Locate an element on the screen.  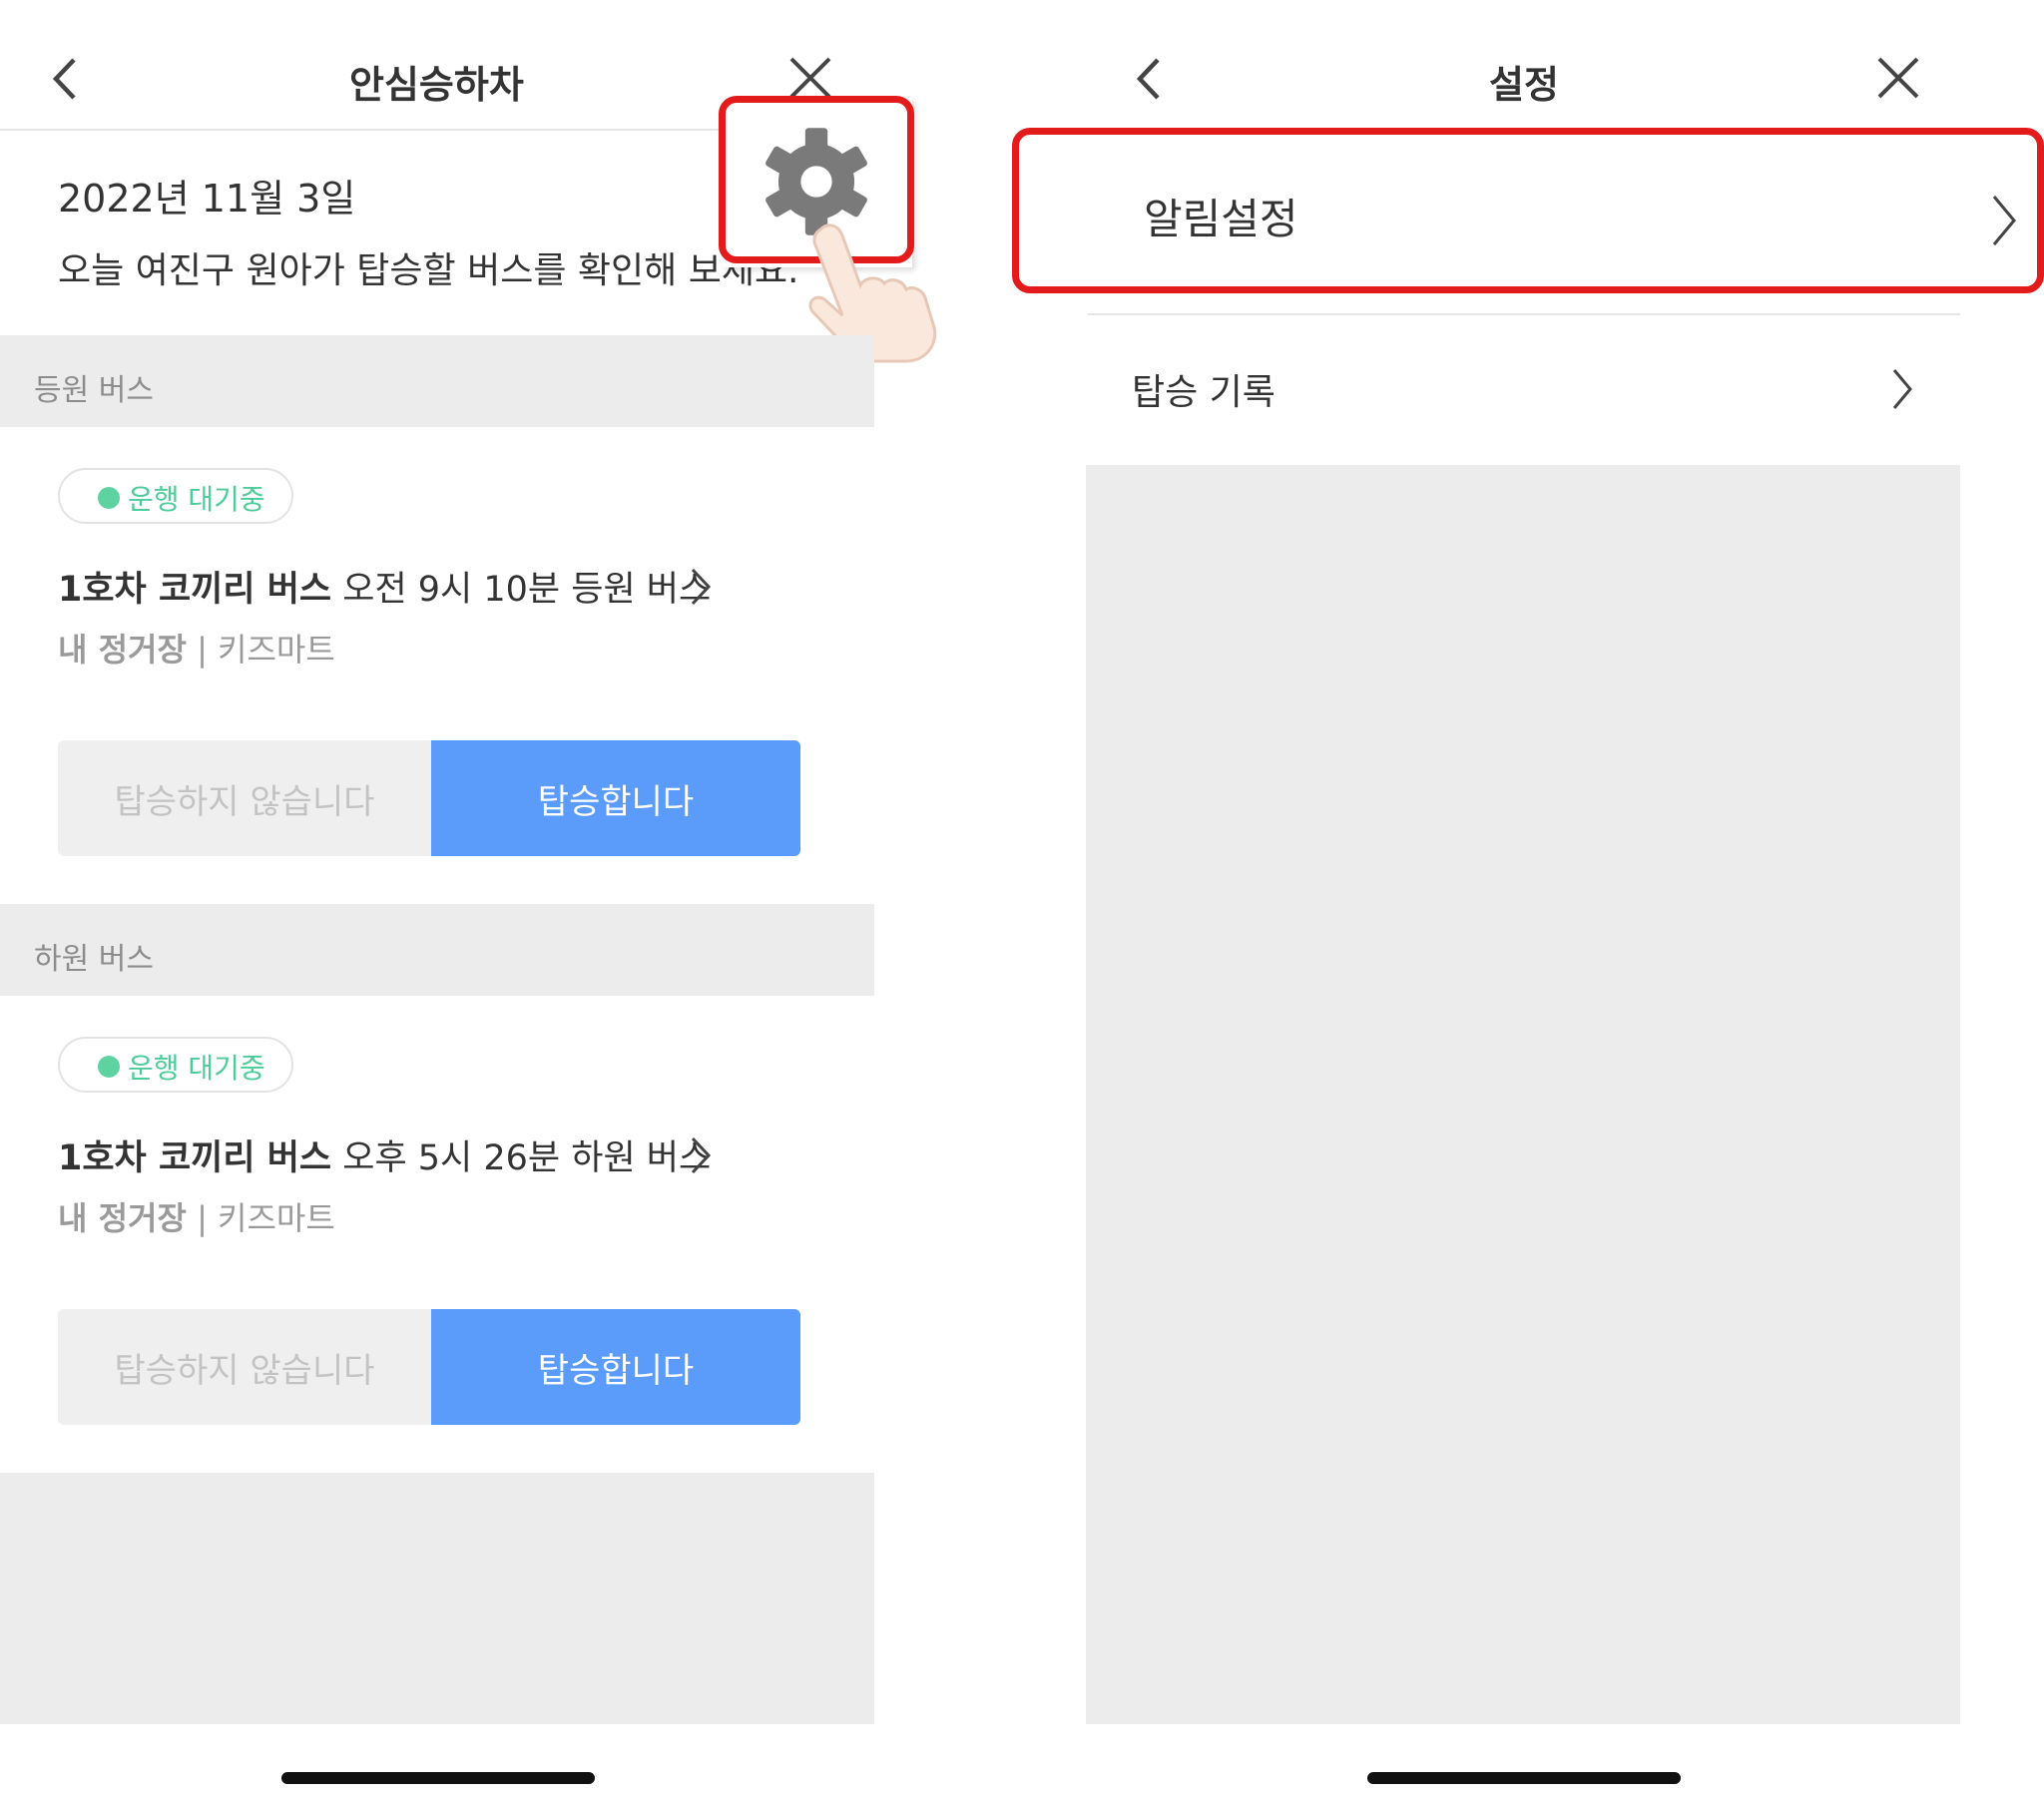
menu-item-label: 탑승 기록 is located at coordinates (1204, 392).